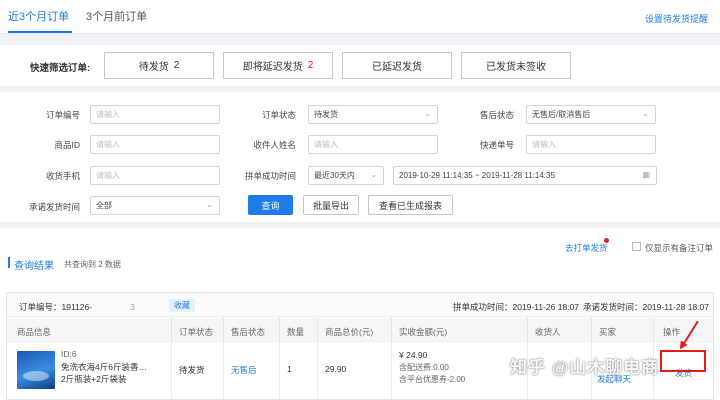 This screenshot has height=400, width=720. I want to click on express-no-input: 请输入, so click(591, 144).